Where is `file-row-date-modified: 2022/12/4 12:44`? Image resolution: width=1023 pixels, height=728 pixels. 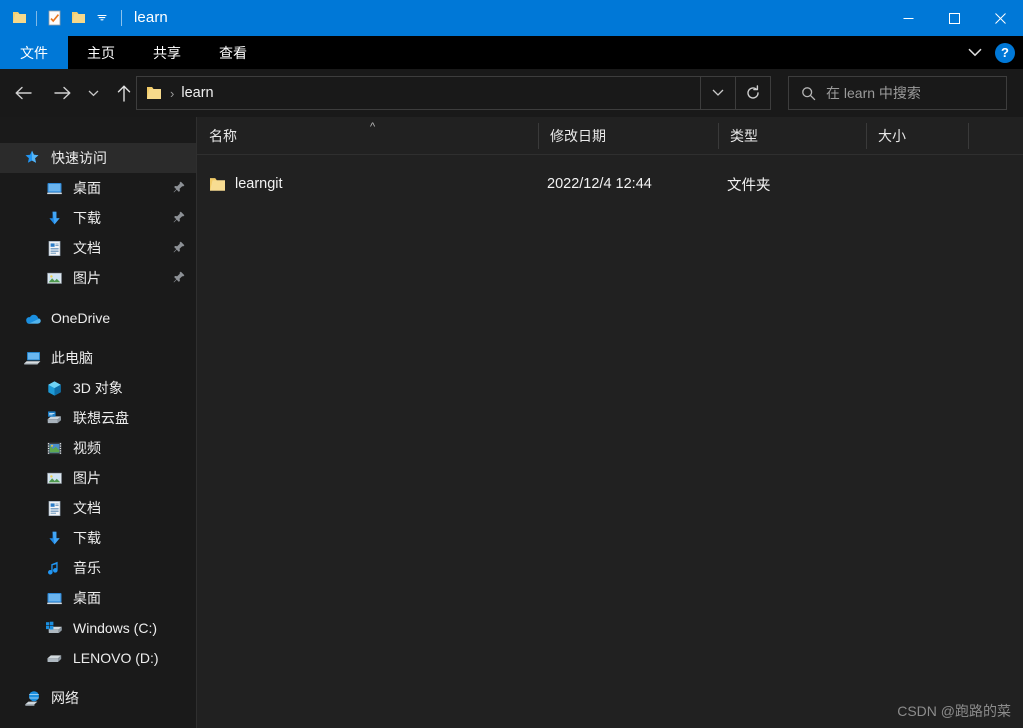 file-row-date-modified: 2022/12/4 12:44 is located at coordinates (599, 184).